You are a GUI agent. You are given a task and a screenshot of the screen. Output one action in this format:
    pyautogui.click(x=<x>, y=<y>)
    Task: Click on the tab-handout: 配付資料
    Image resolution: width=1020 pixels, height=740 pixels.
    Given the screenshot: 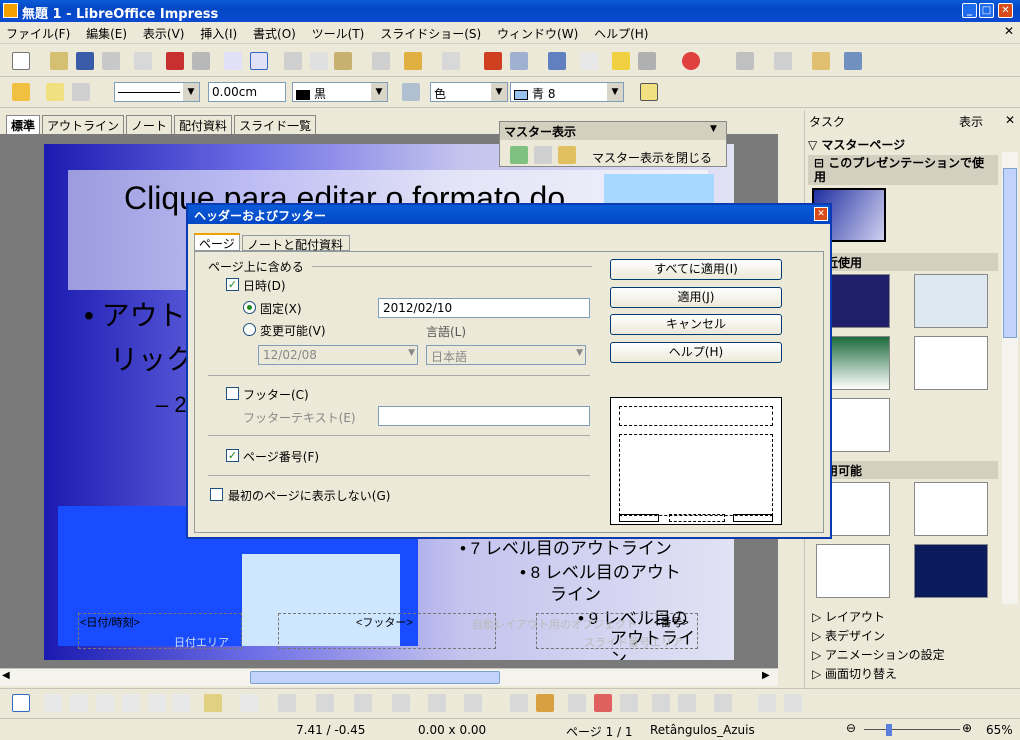 What is the action you would take?
    pyautogui.click(x=203, y=125)
    